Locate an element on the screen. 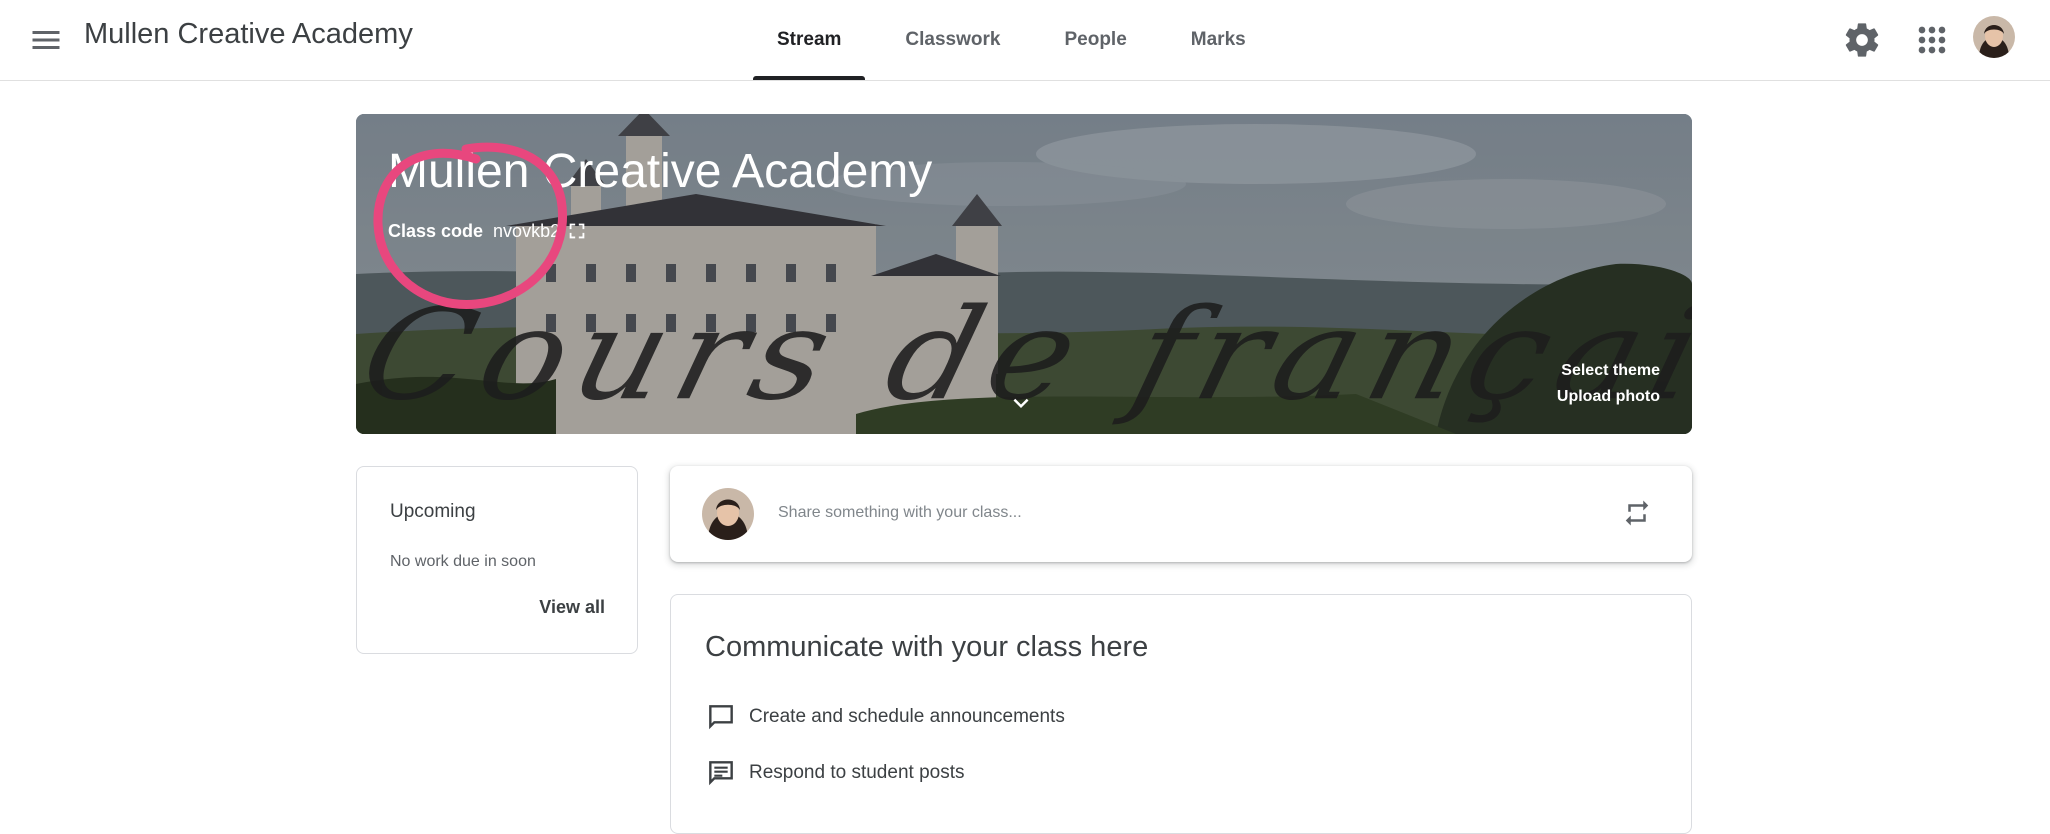 This screenshot has width=2050, height=834. list-item-label: Create and schedule announcements is located at coordinates (907, 716).